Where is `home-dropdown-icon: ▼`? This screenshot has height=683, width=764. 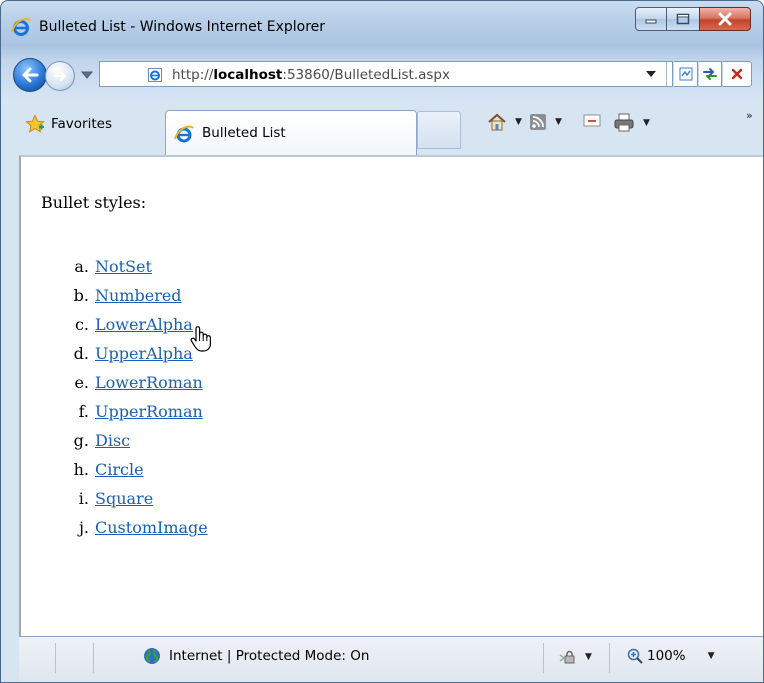
home-dropdown-icon: ▼ is located at coordinates (518, 122).